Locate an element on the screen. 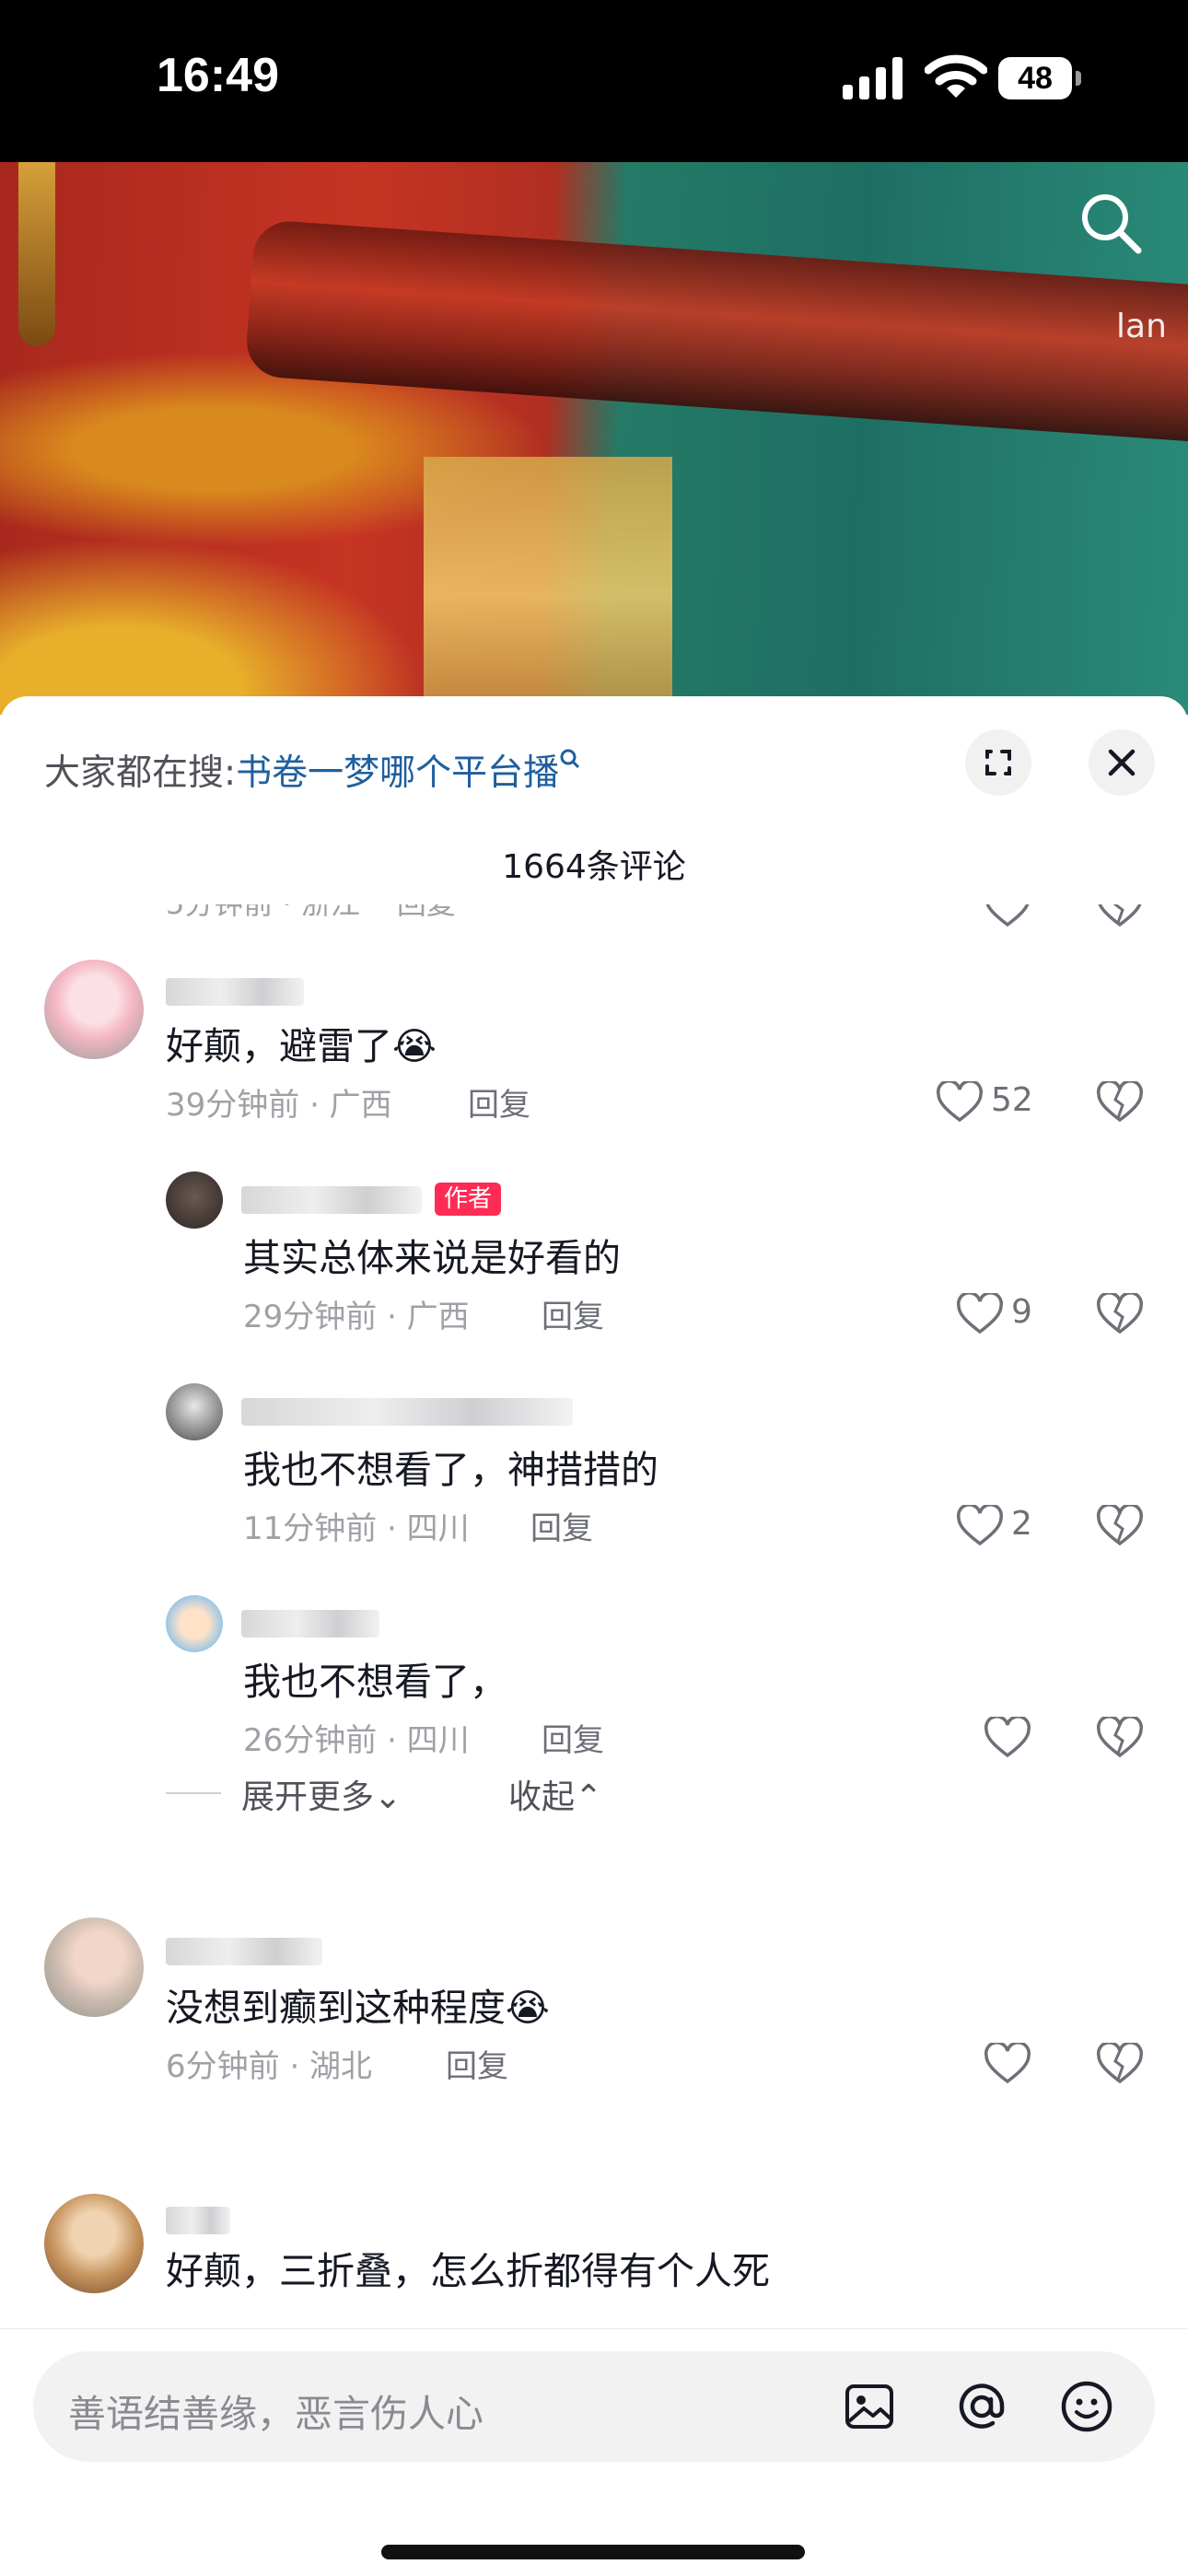 This screenshot has height=2576, width=1188. video-corner-text: lan is located at coordinates (1141, 326).